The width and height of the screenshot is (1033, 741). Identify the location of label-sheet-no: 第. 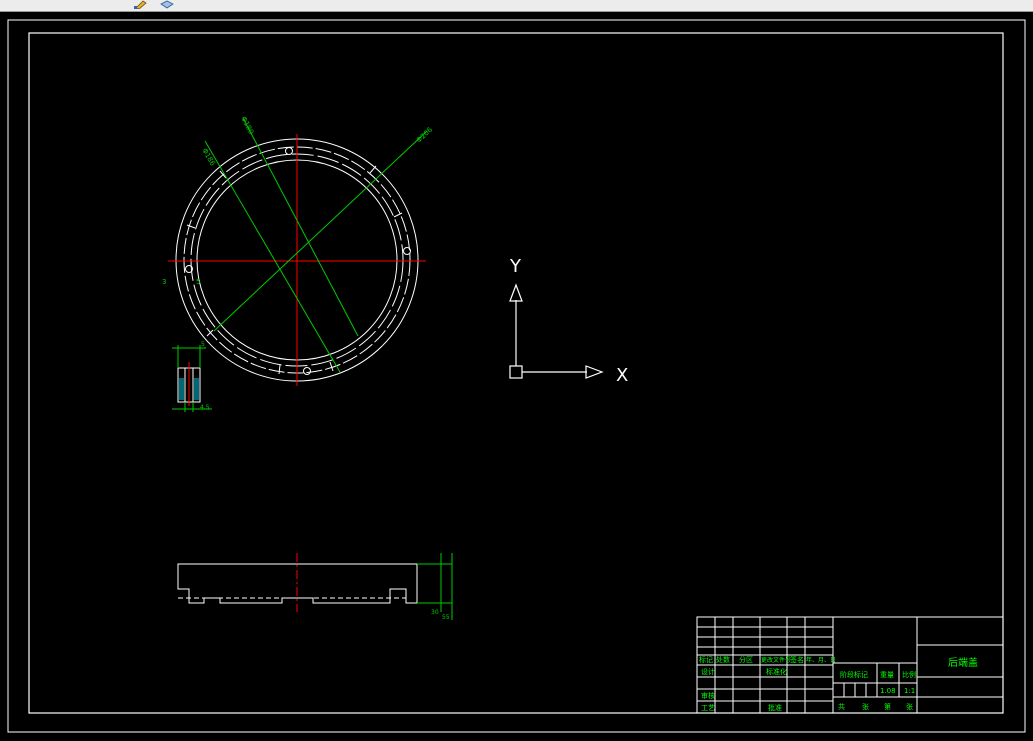
(887, 706).